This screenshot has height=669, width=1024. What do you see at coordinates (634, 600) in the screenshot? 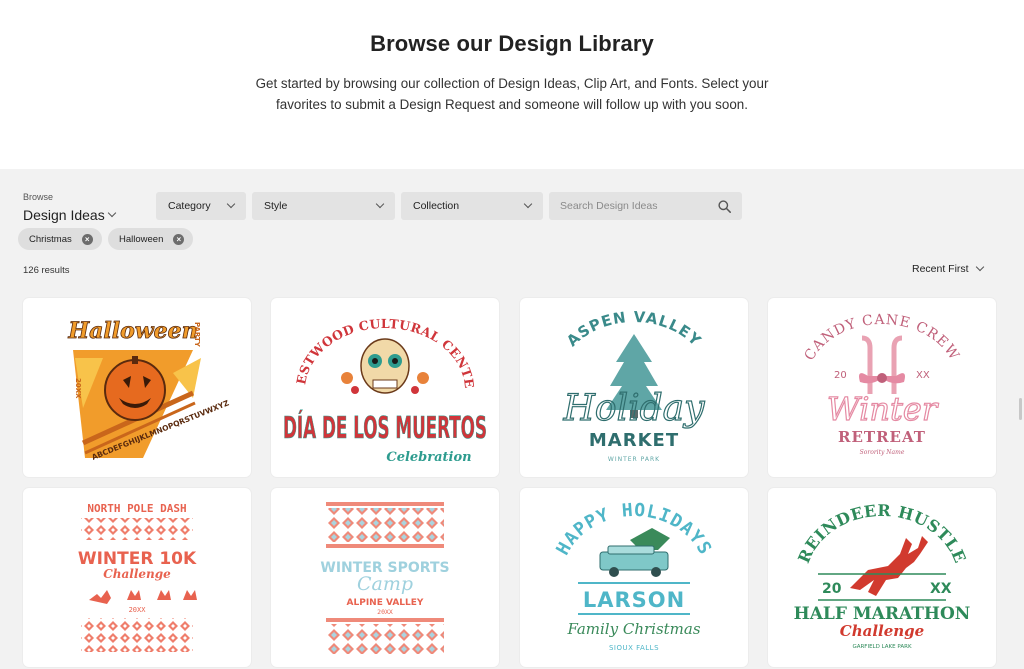
I see `design-line-2: LARSON` at bounding box center [634, 600].